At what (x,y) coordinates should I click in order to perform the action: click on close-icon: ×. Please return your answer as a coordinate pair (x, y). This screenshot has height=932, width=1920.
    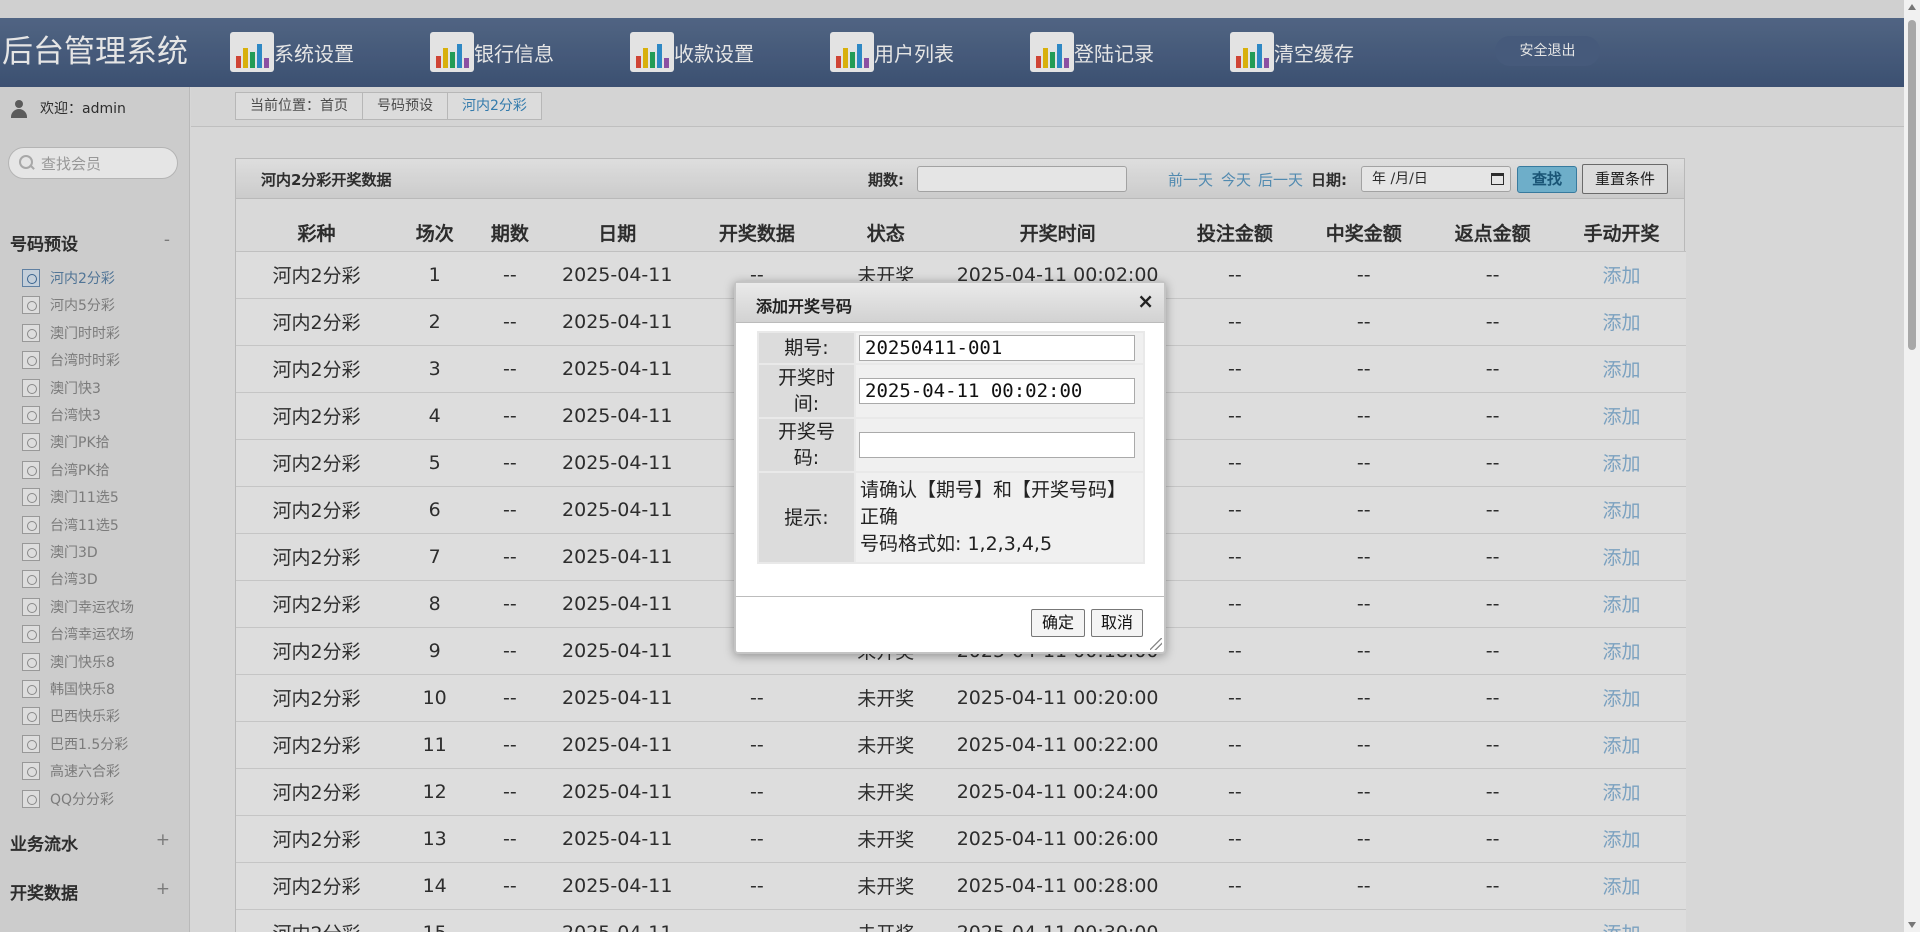
    Looking at the image, I should click on (1145, 301).